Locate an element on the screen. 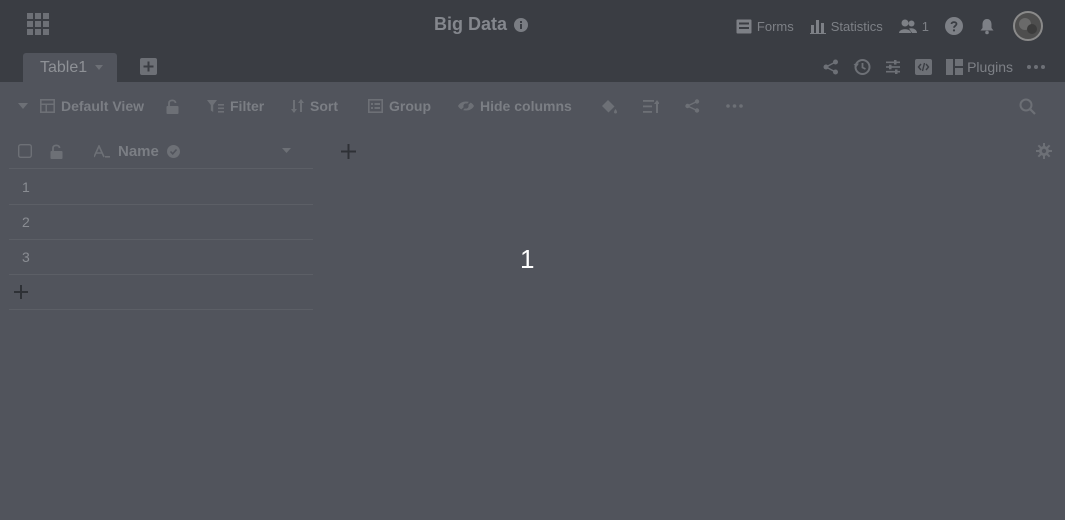 The height and width of the screenshot is (520, 1065). forms-icon is located at coordinates (744, 26).